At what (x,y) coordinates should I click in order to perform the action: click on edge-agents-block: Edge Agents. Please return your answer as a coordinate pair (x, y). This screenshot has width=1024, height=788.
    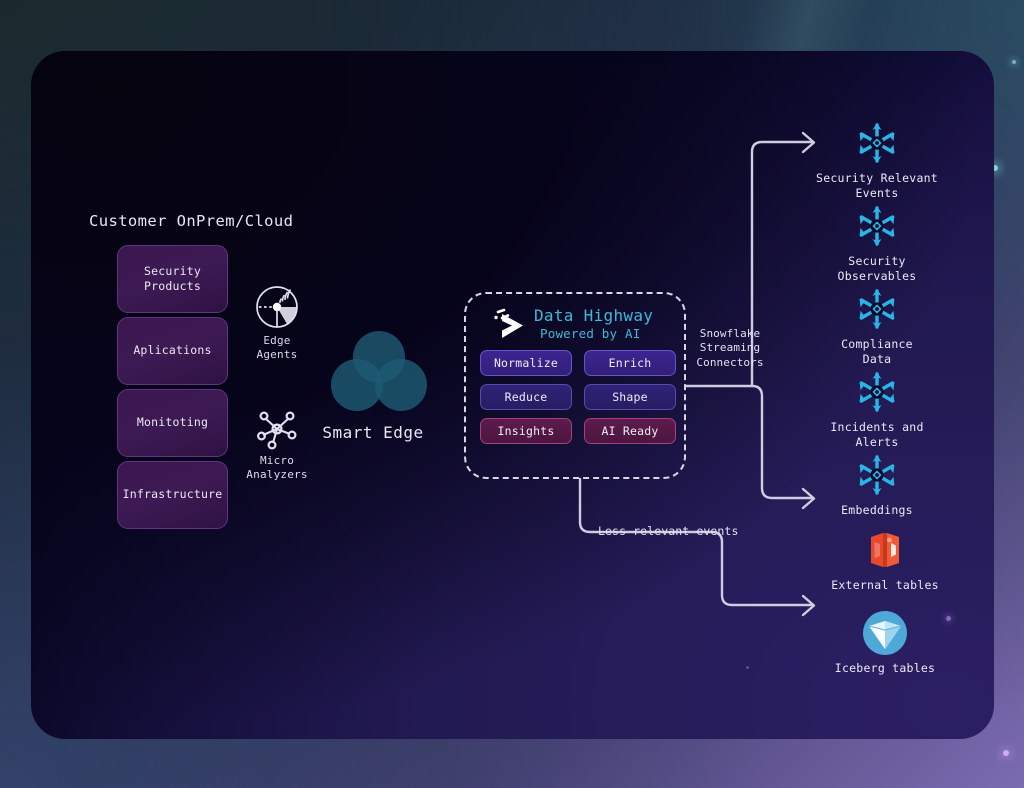
    Looking at the image, I should click on (277, 323).